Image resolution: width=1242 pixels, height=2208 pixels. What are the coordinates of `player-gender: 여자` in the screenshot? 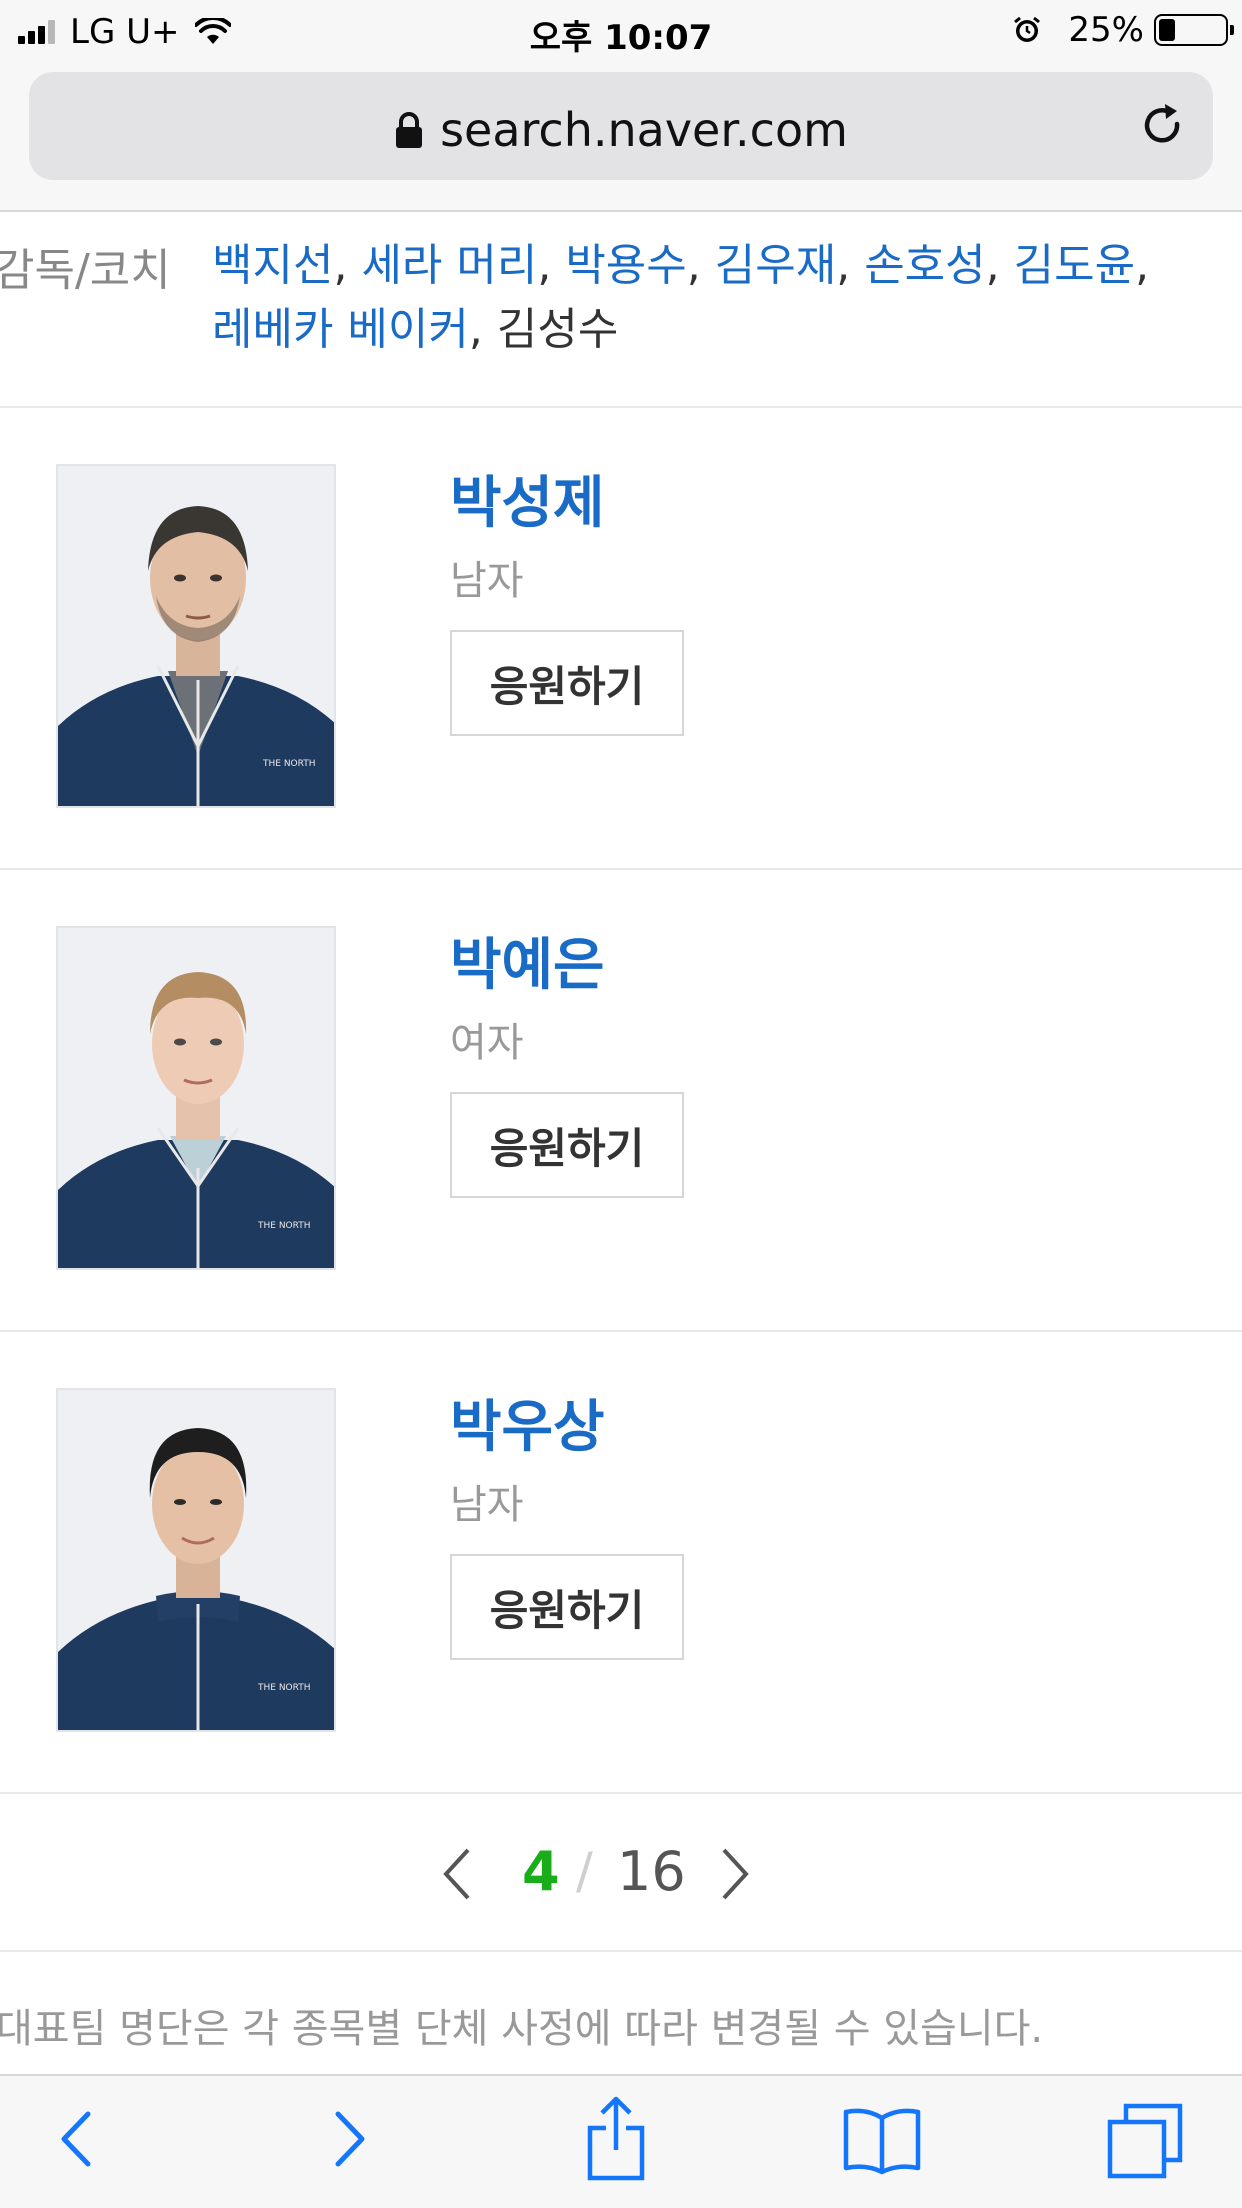 It's located at (487, 1043).